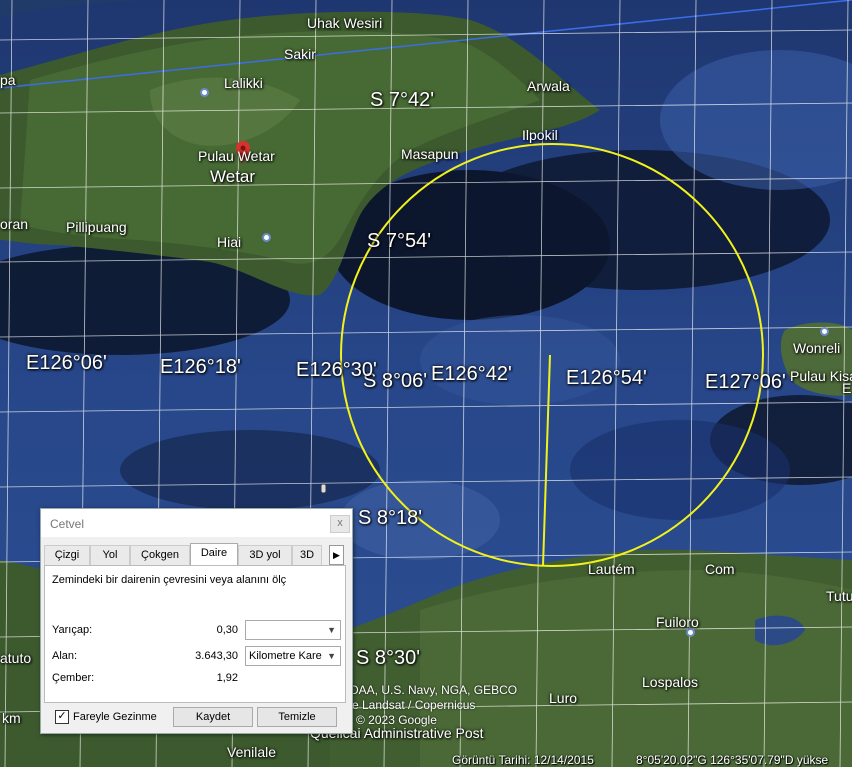 The height and width of the screenshot is (767, 852). What do you see at coordinates (196, 523) in the screenshot?
I see `ruler-titlebar: Cetvel x` at bounding box center [196, 523].